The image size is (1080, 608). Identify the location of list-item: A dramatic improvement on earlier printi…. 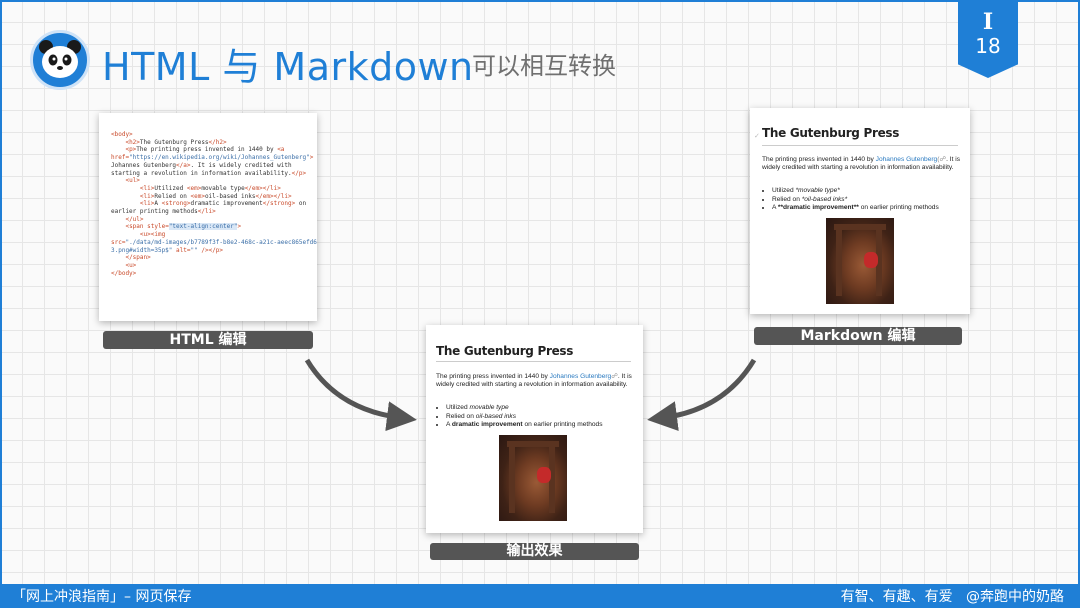
(541, 425).